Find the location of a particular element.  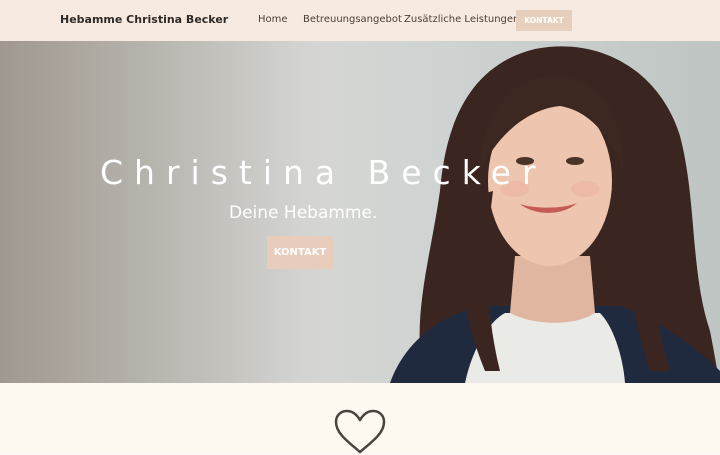

nav-home: Home is located at coordinates (273, 19).